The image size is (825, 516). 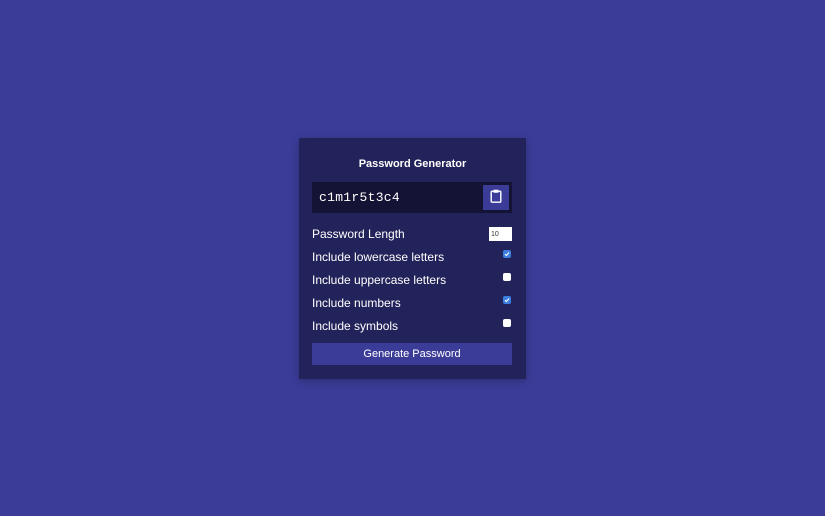 What do you see at coordinates (358, 234) in the screenshot?
I see `password-length-label: Password Length` at bounding box center [358, 234].